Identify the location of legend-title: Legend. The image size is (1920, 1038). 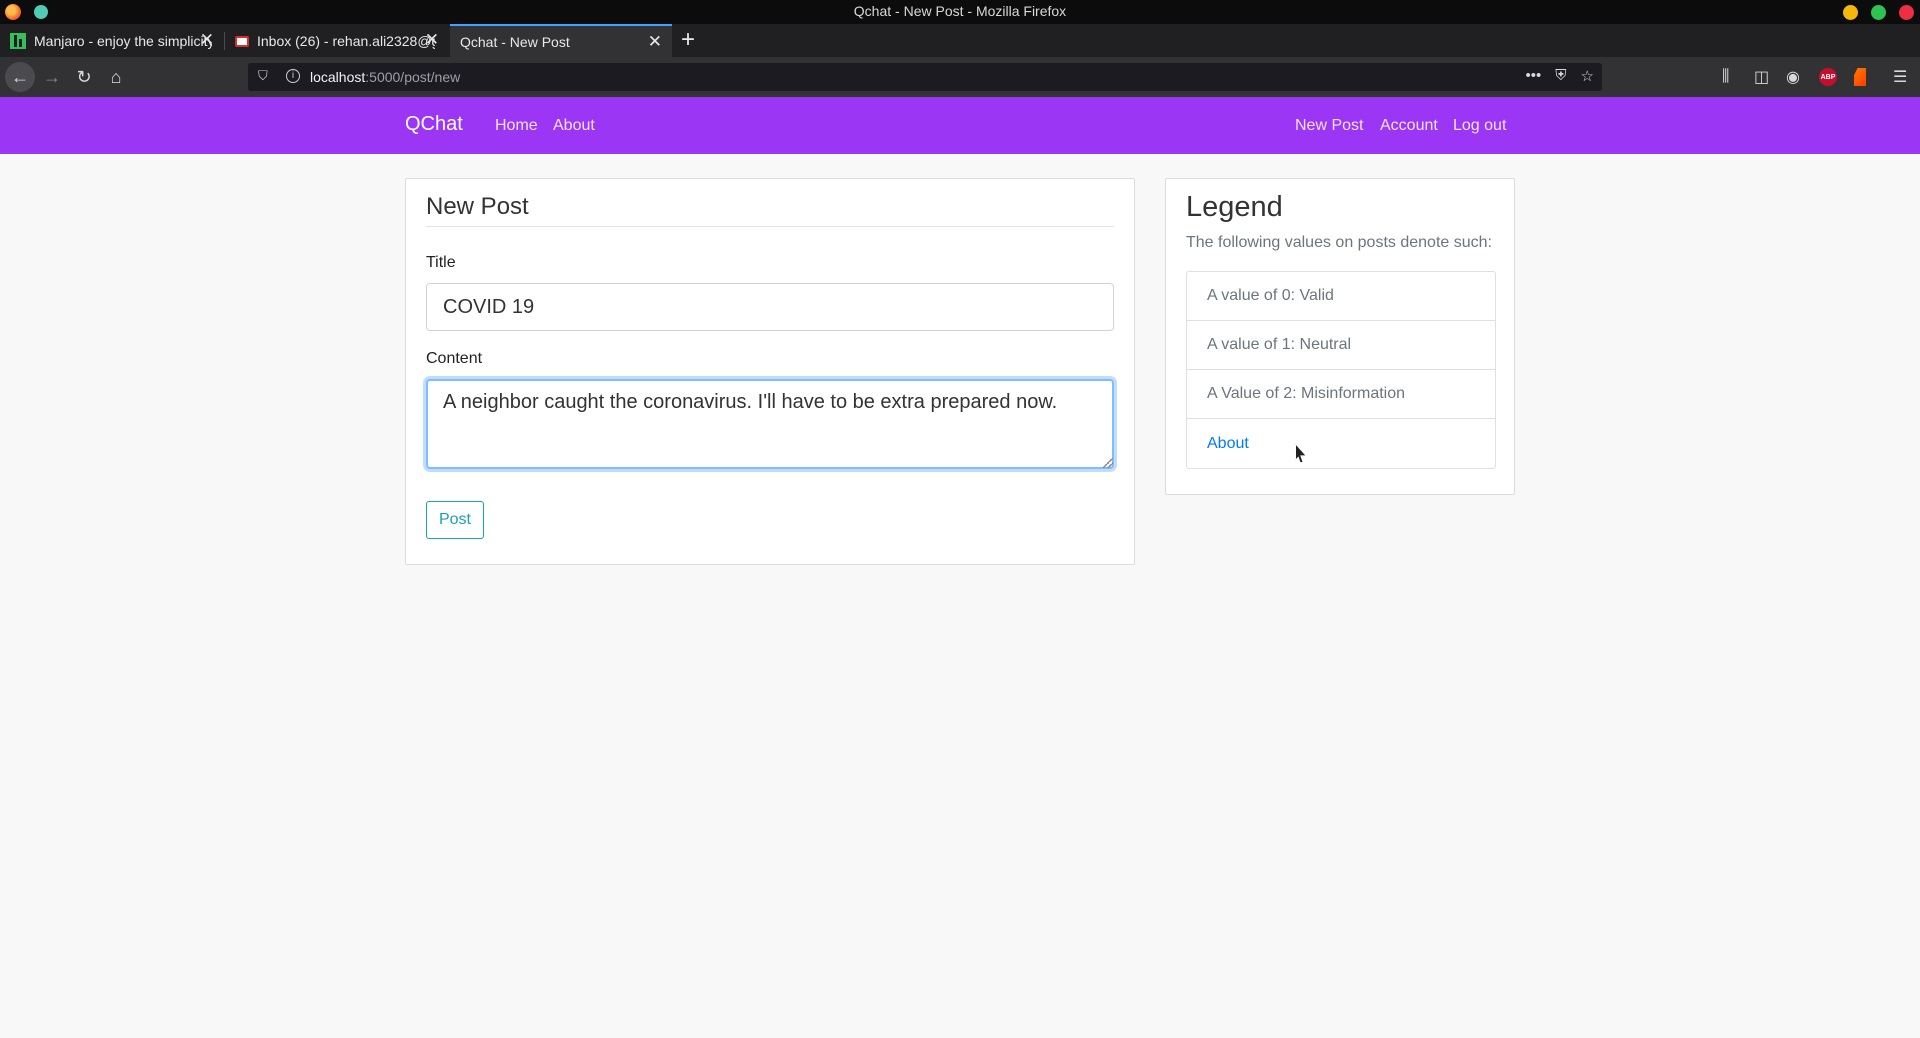
(1234, 207).